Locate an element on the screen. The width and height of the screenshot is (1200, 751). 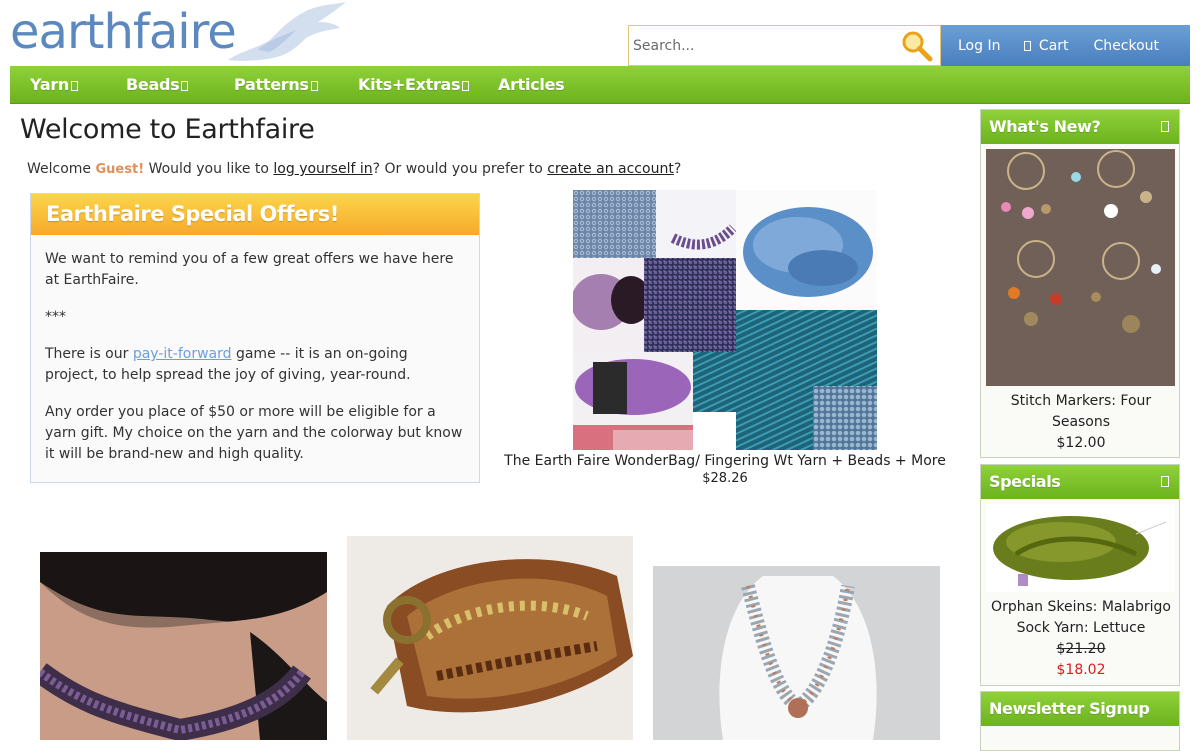
search-bar is located at coordinates (784, 45).